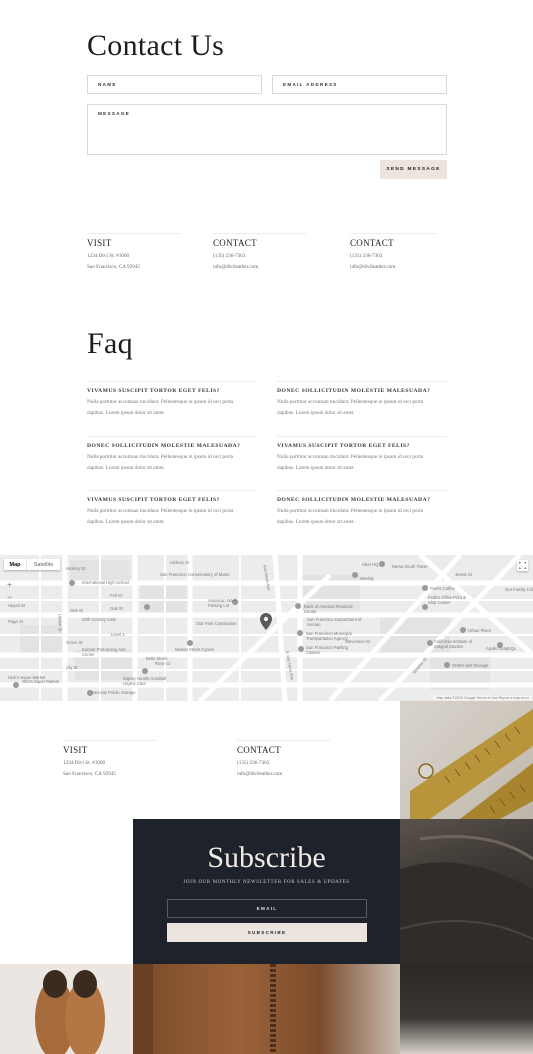  I want to click on map-poi-label: California Institute of Integral Studies, so click(453, 644).